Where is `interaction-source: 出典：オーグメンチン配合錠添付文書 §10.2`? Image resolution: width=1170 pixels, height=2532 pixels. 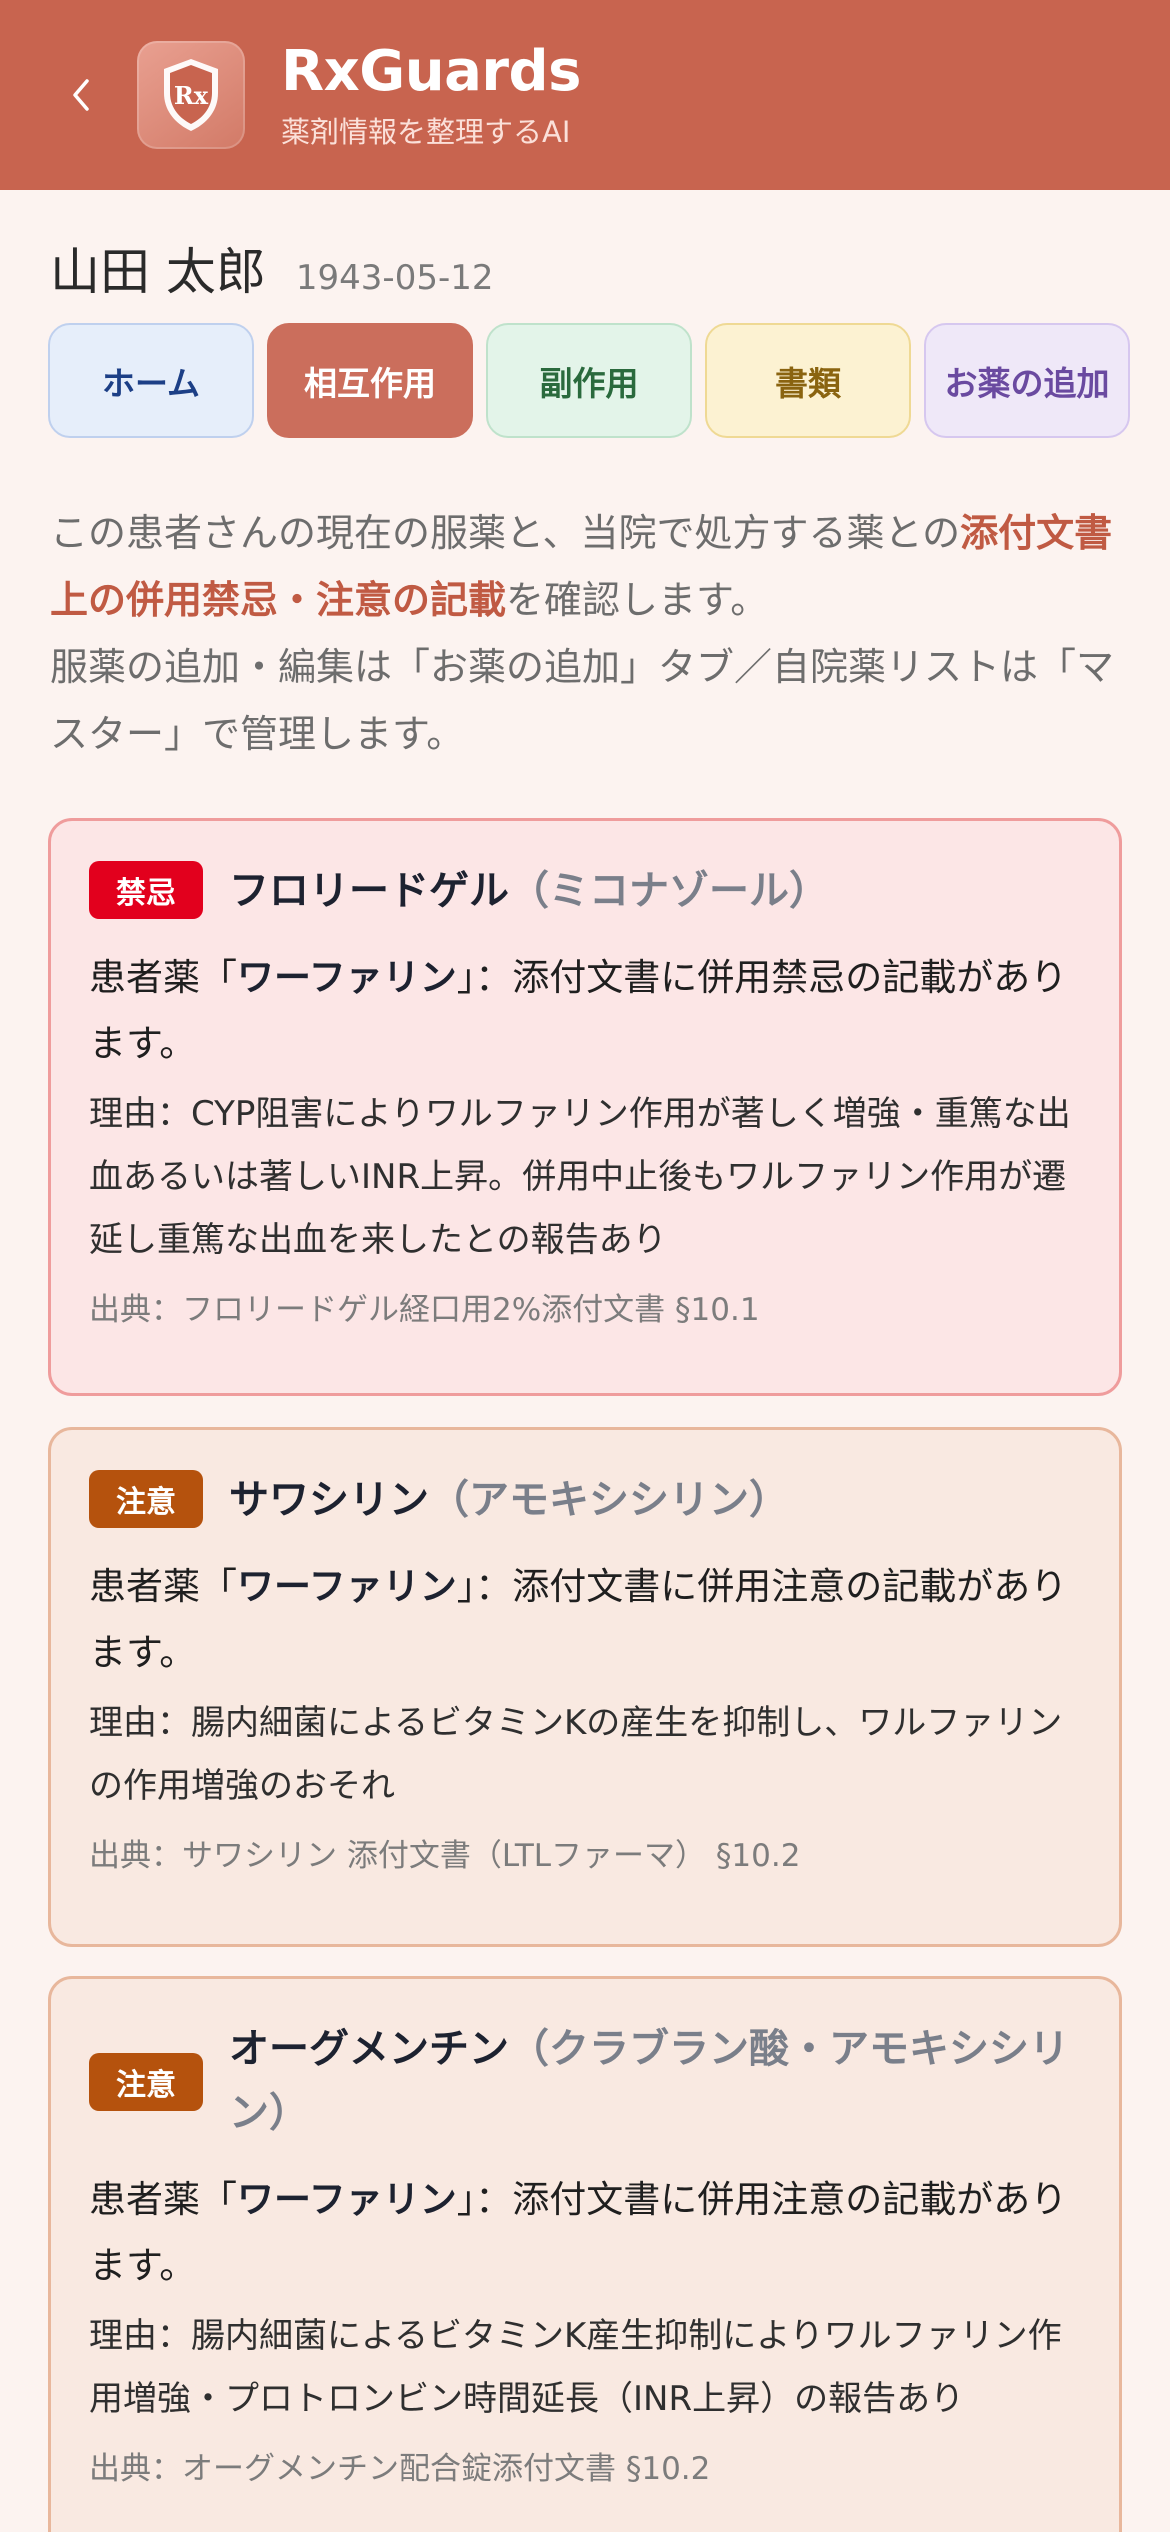
interaction-source: 出典：オーグメンチン配合錠添付文書 §10.2 is located at coordinates (400, 2469).